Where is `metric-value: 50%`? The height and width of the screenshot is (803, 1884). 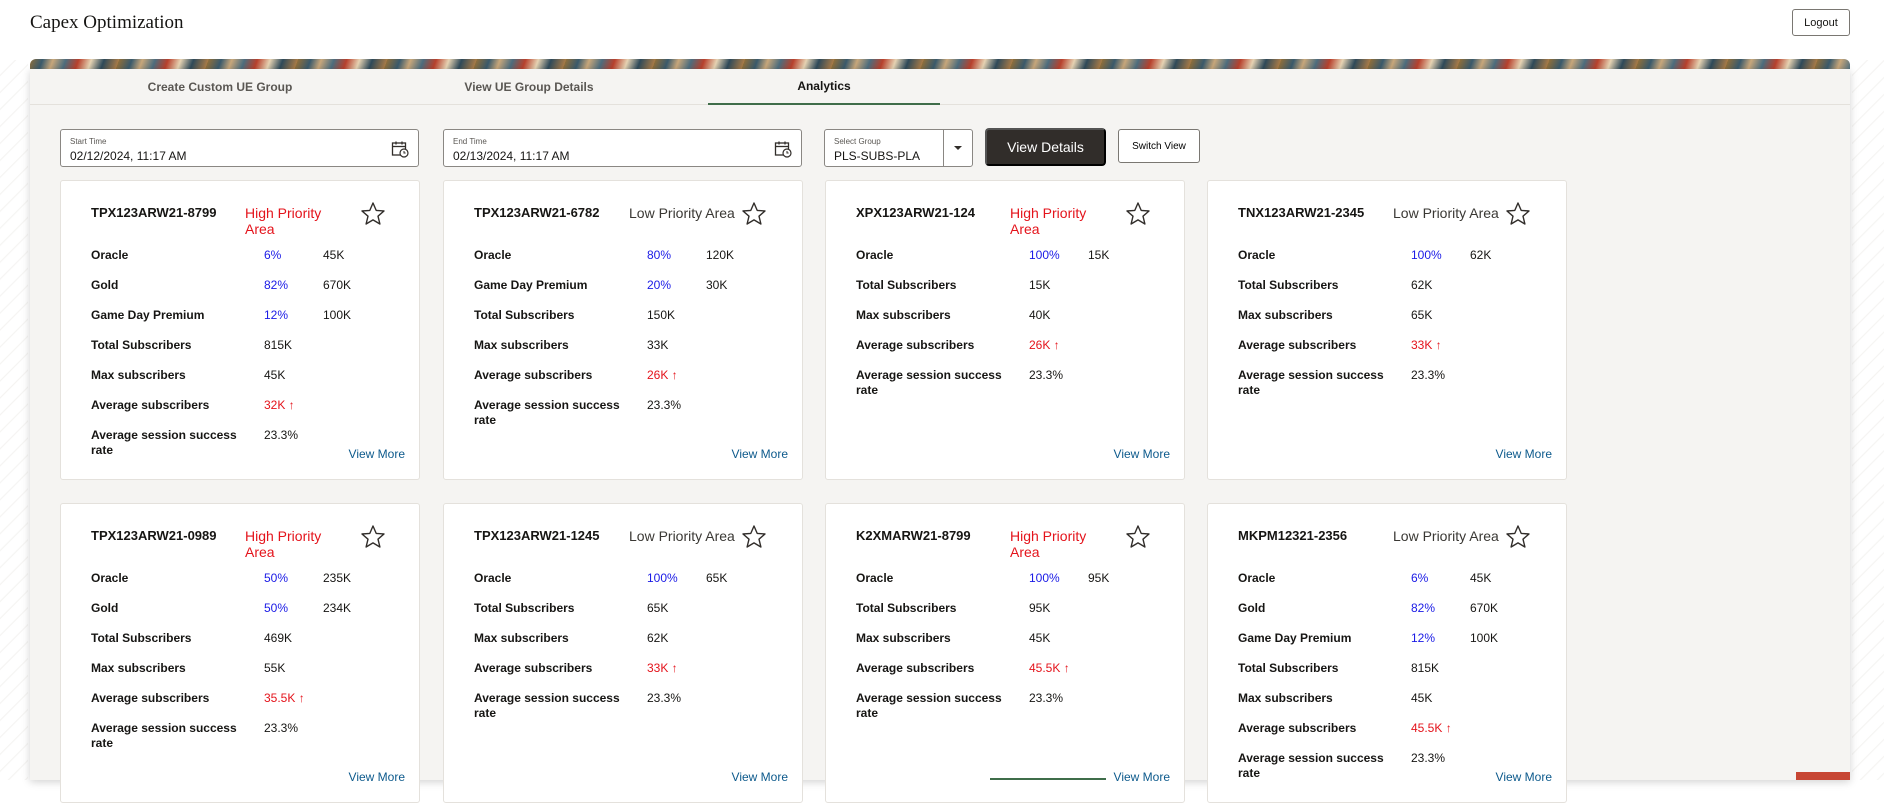 metric-value: 50% is located at coordinates (276, 608).